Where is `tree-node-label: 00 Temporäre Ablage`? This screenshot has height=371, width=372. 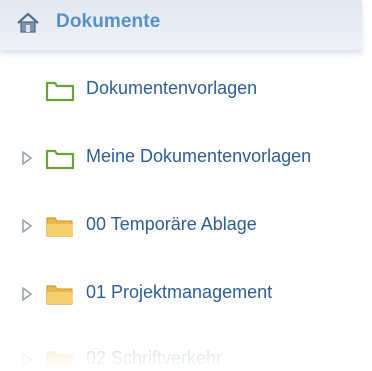 tree-node-label: 00 Temporäre Ablage is located at coordinates (171, 224).